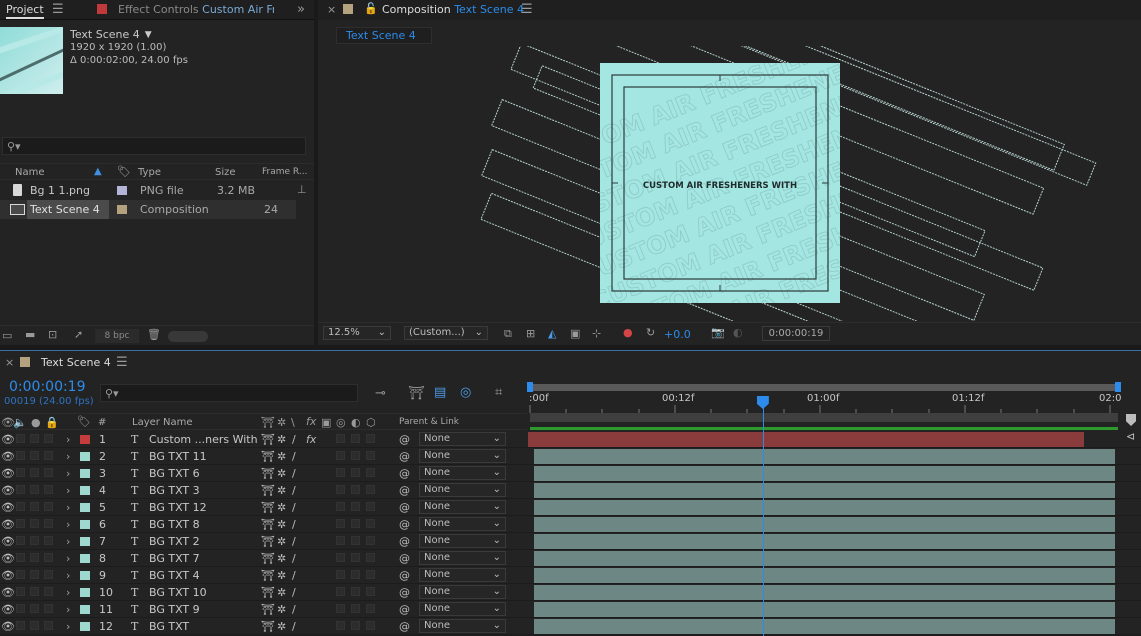  Describe the element at coordinates (384, 35) in the screenshot. I see `comp-subtab: Text Scene 4` at that location.